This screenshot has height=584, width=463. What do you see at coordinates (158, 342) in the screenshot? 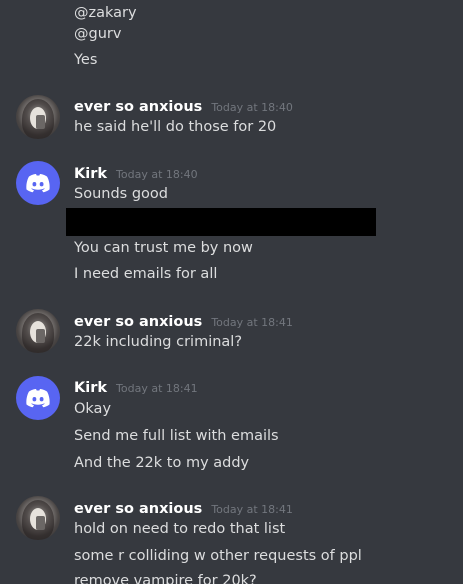
I see `message-text: 22k including criminal?` at bounding box center [158, 342].